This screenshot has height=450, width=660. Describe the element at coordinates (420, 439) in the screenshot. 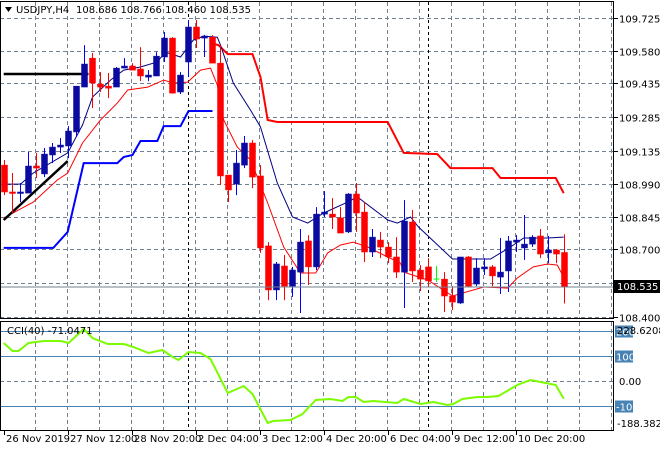

I see `time-label: 6 Dec 04:00` at that location.